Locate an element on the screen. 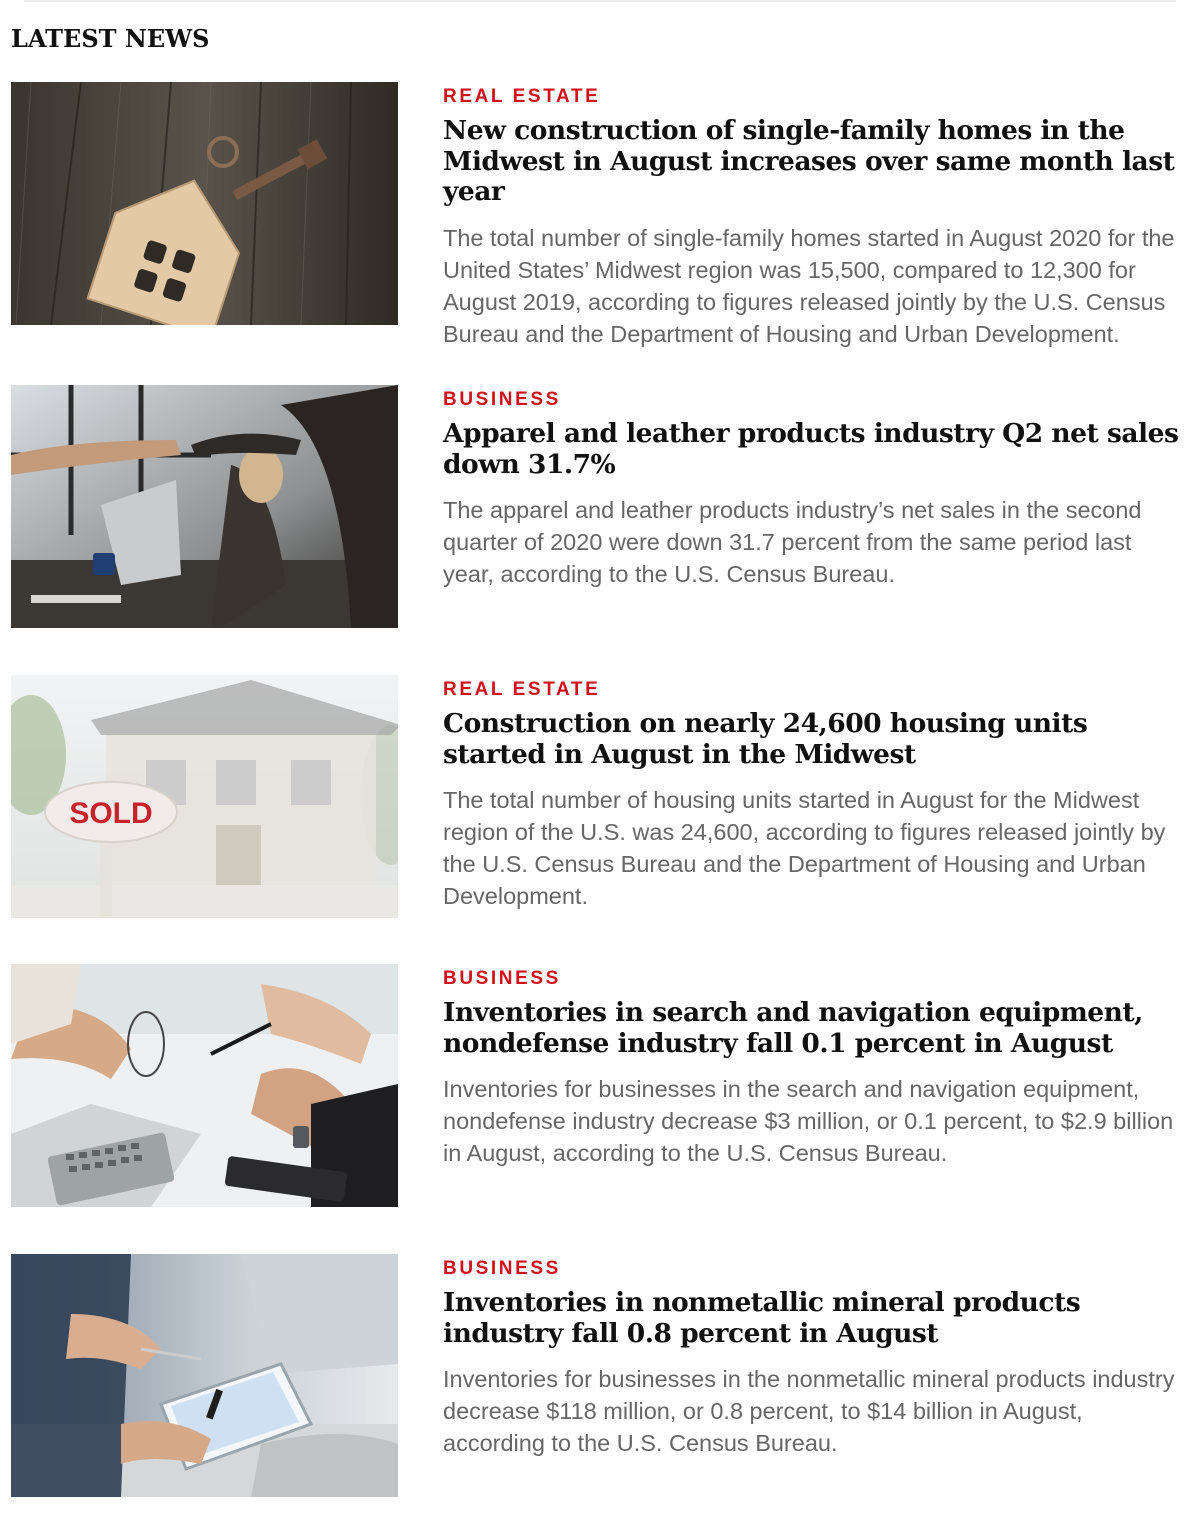 The image size is (1200, 1524). business-handshake-photo is located at coordinates (204, 506).